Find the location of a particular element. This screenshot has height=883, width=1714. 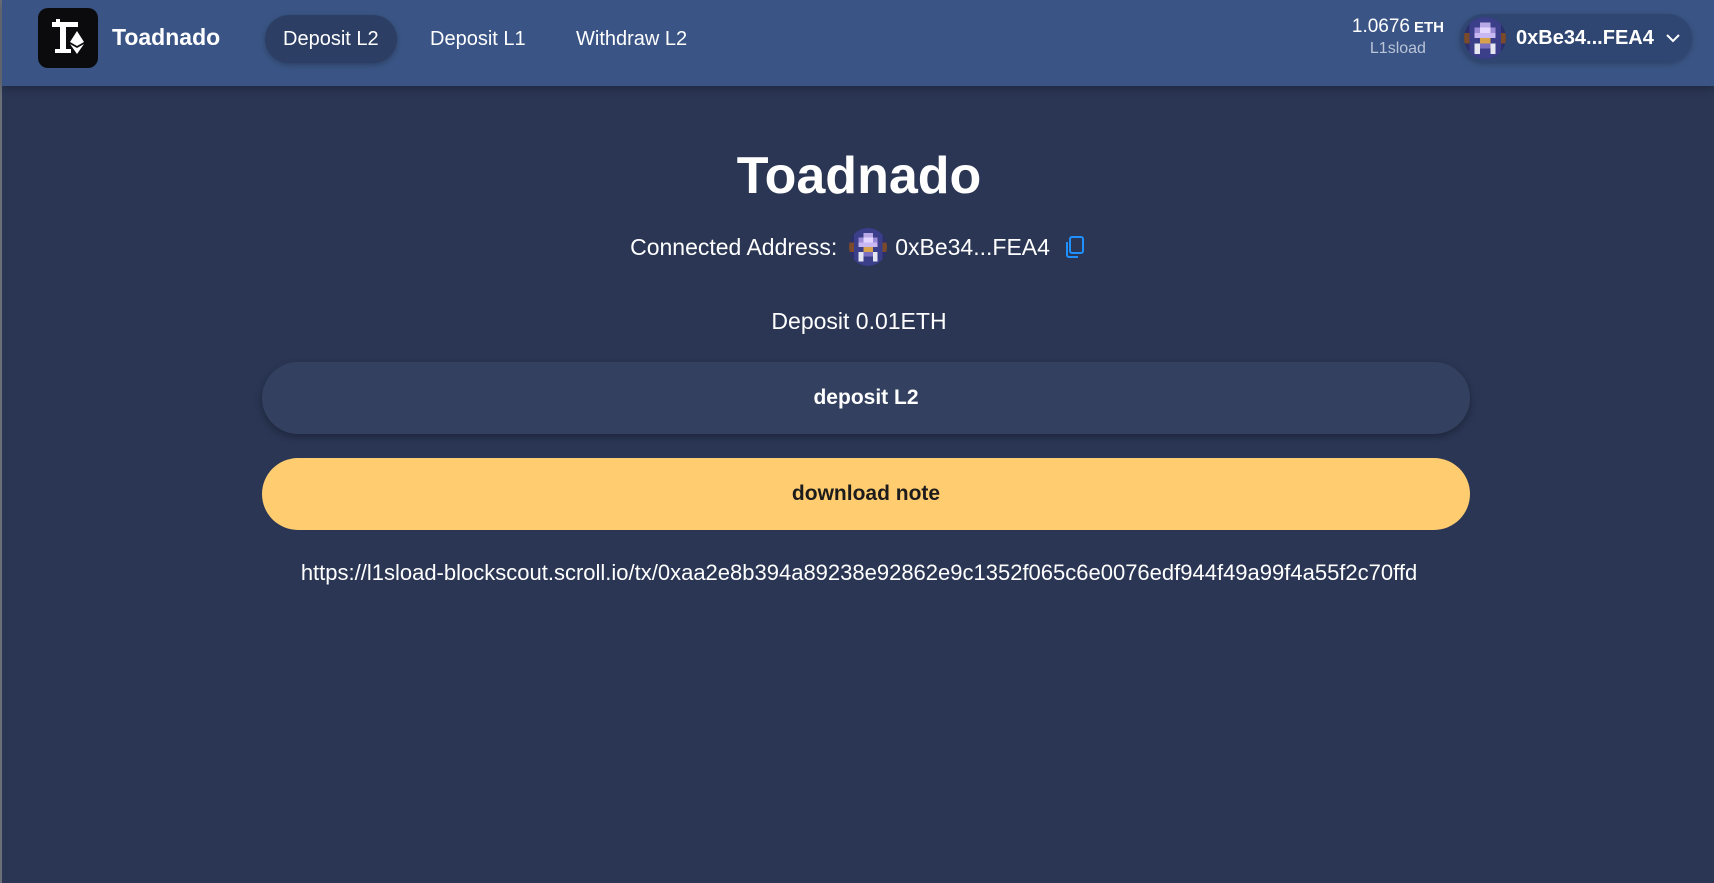

account-address: 0xBe34...FEA4 is located at coordinates (1585, 37).